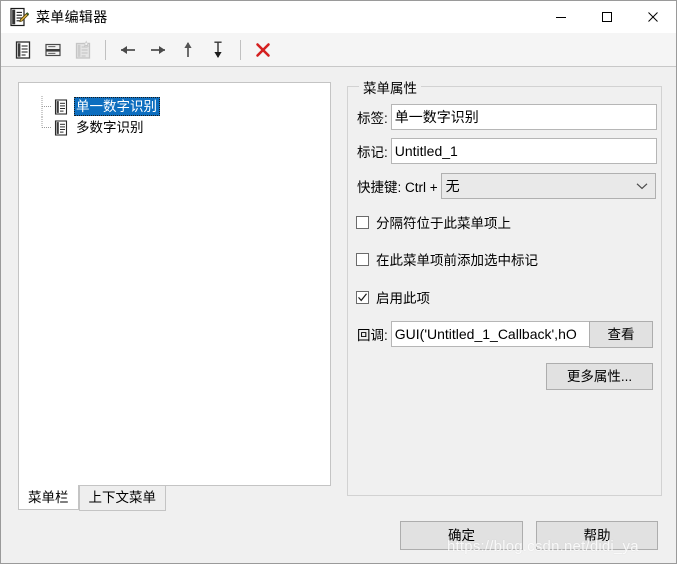  I want to click on new-menu-item-icon, so click(53, 49).